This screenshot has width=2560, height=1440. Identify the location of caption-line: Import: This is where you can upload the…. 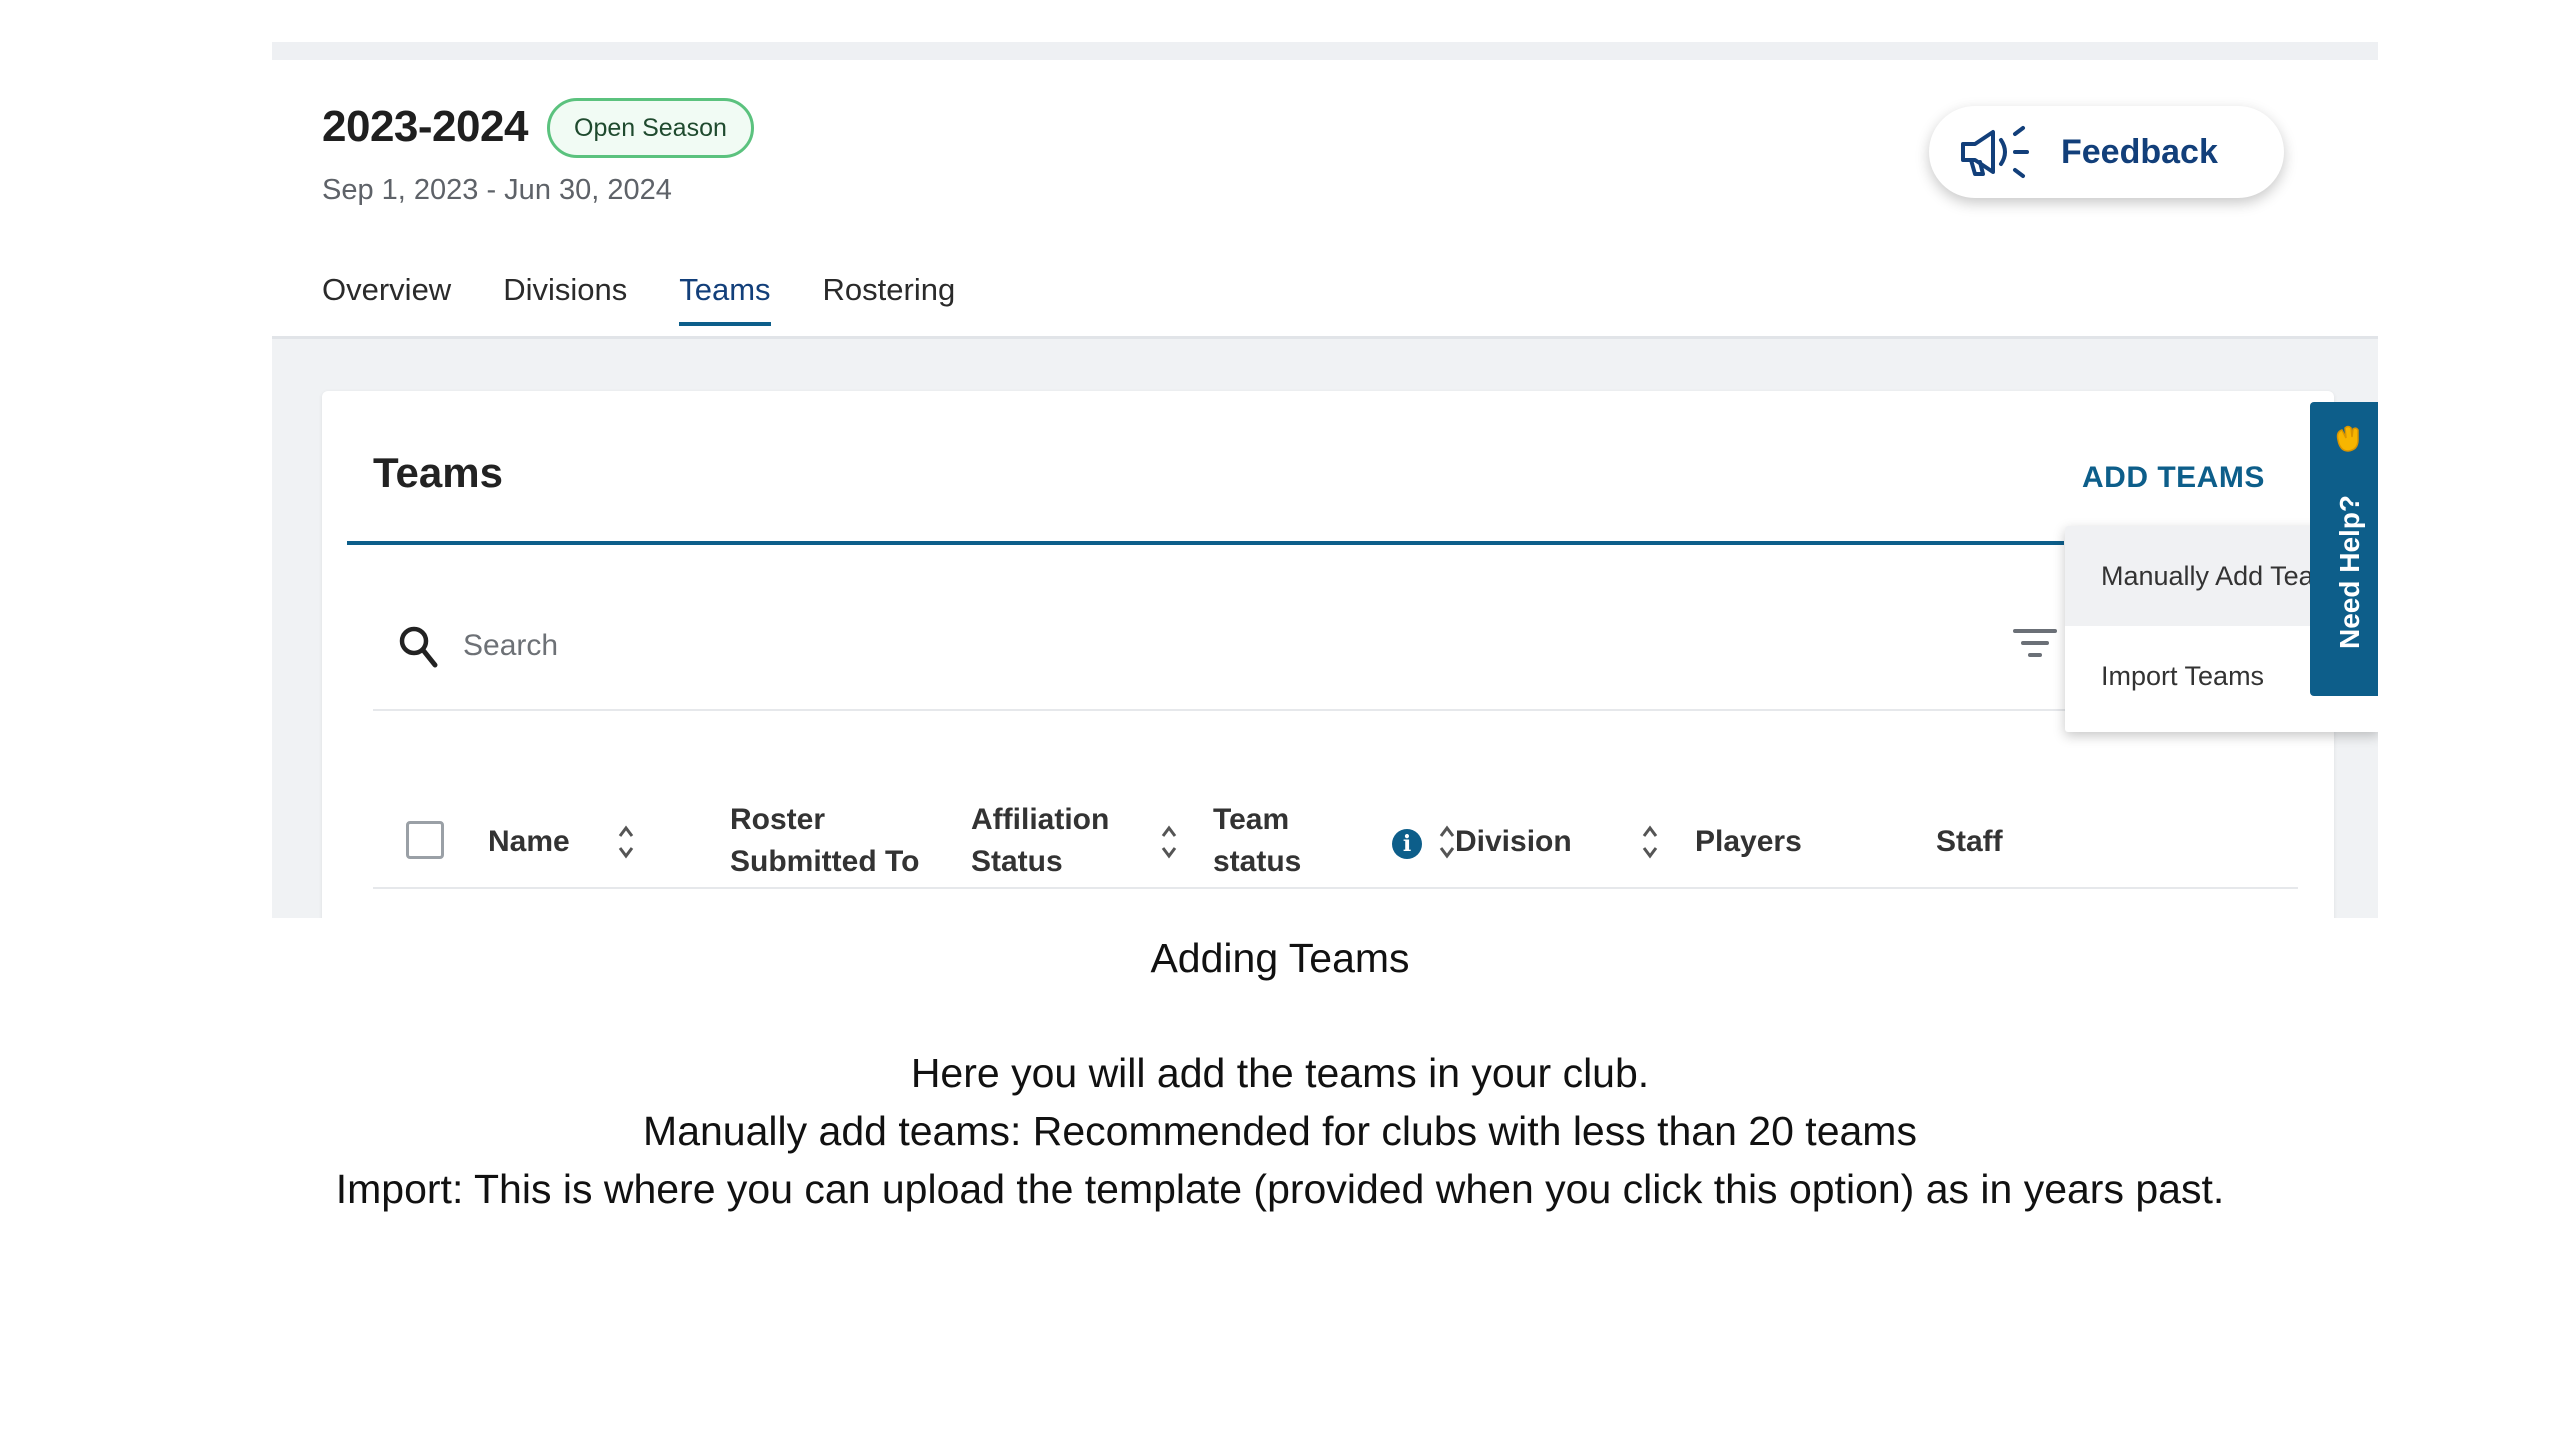
(1280, 1189).